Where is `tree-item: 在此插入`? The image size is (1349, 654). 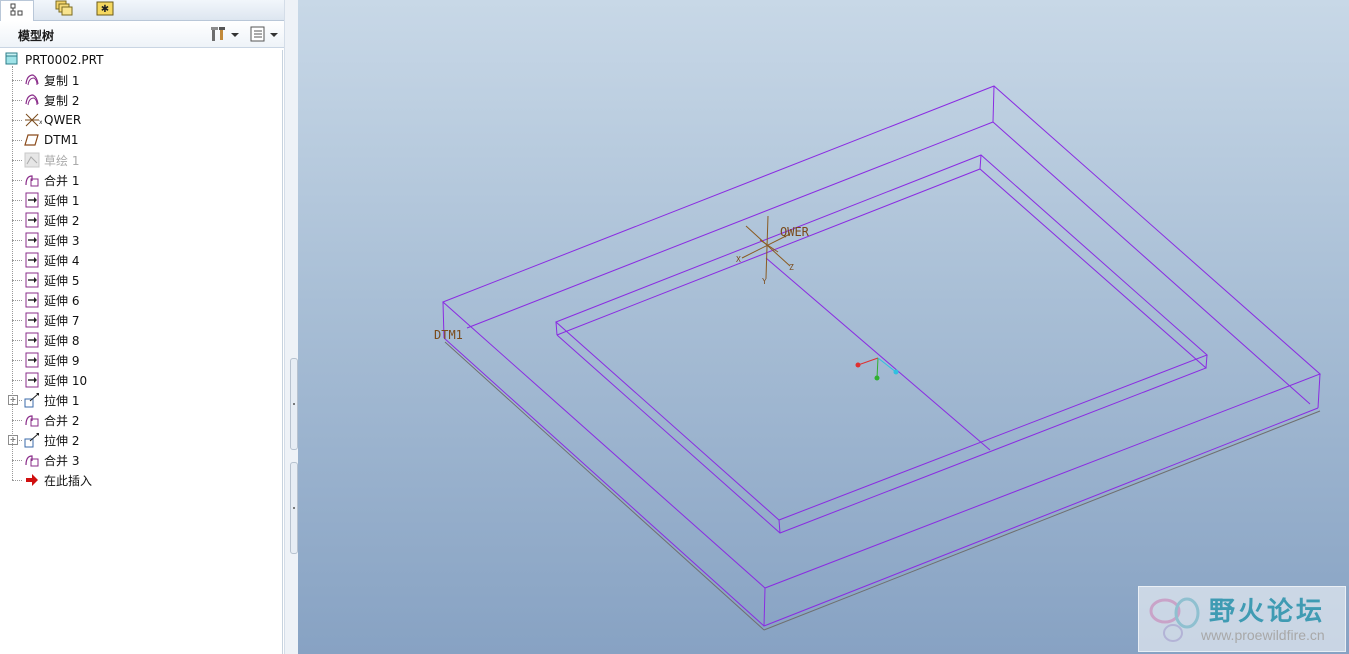 tree-item: 在此插入 is located at coordinates (141, 480).